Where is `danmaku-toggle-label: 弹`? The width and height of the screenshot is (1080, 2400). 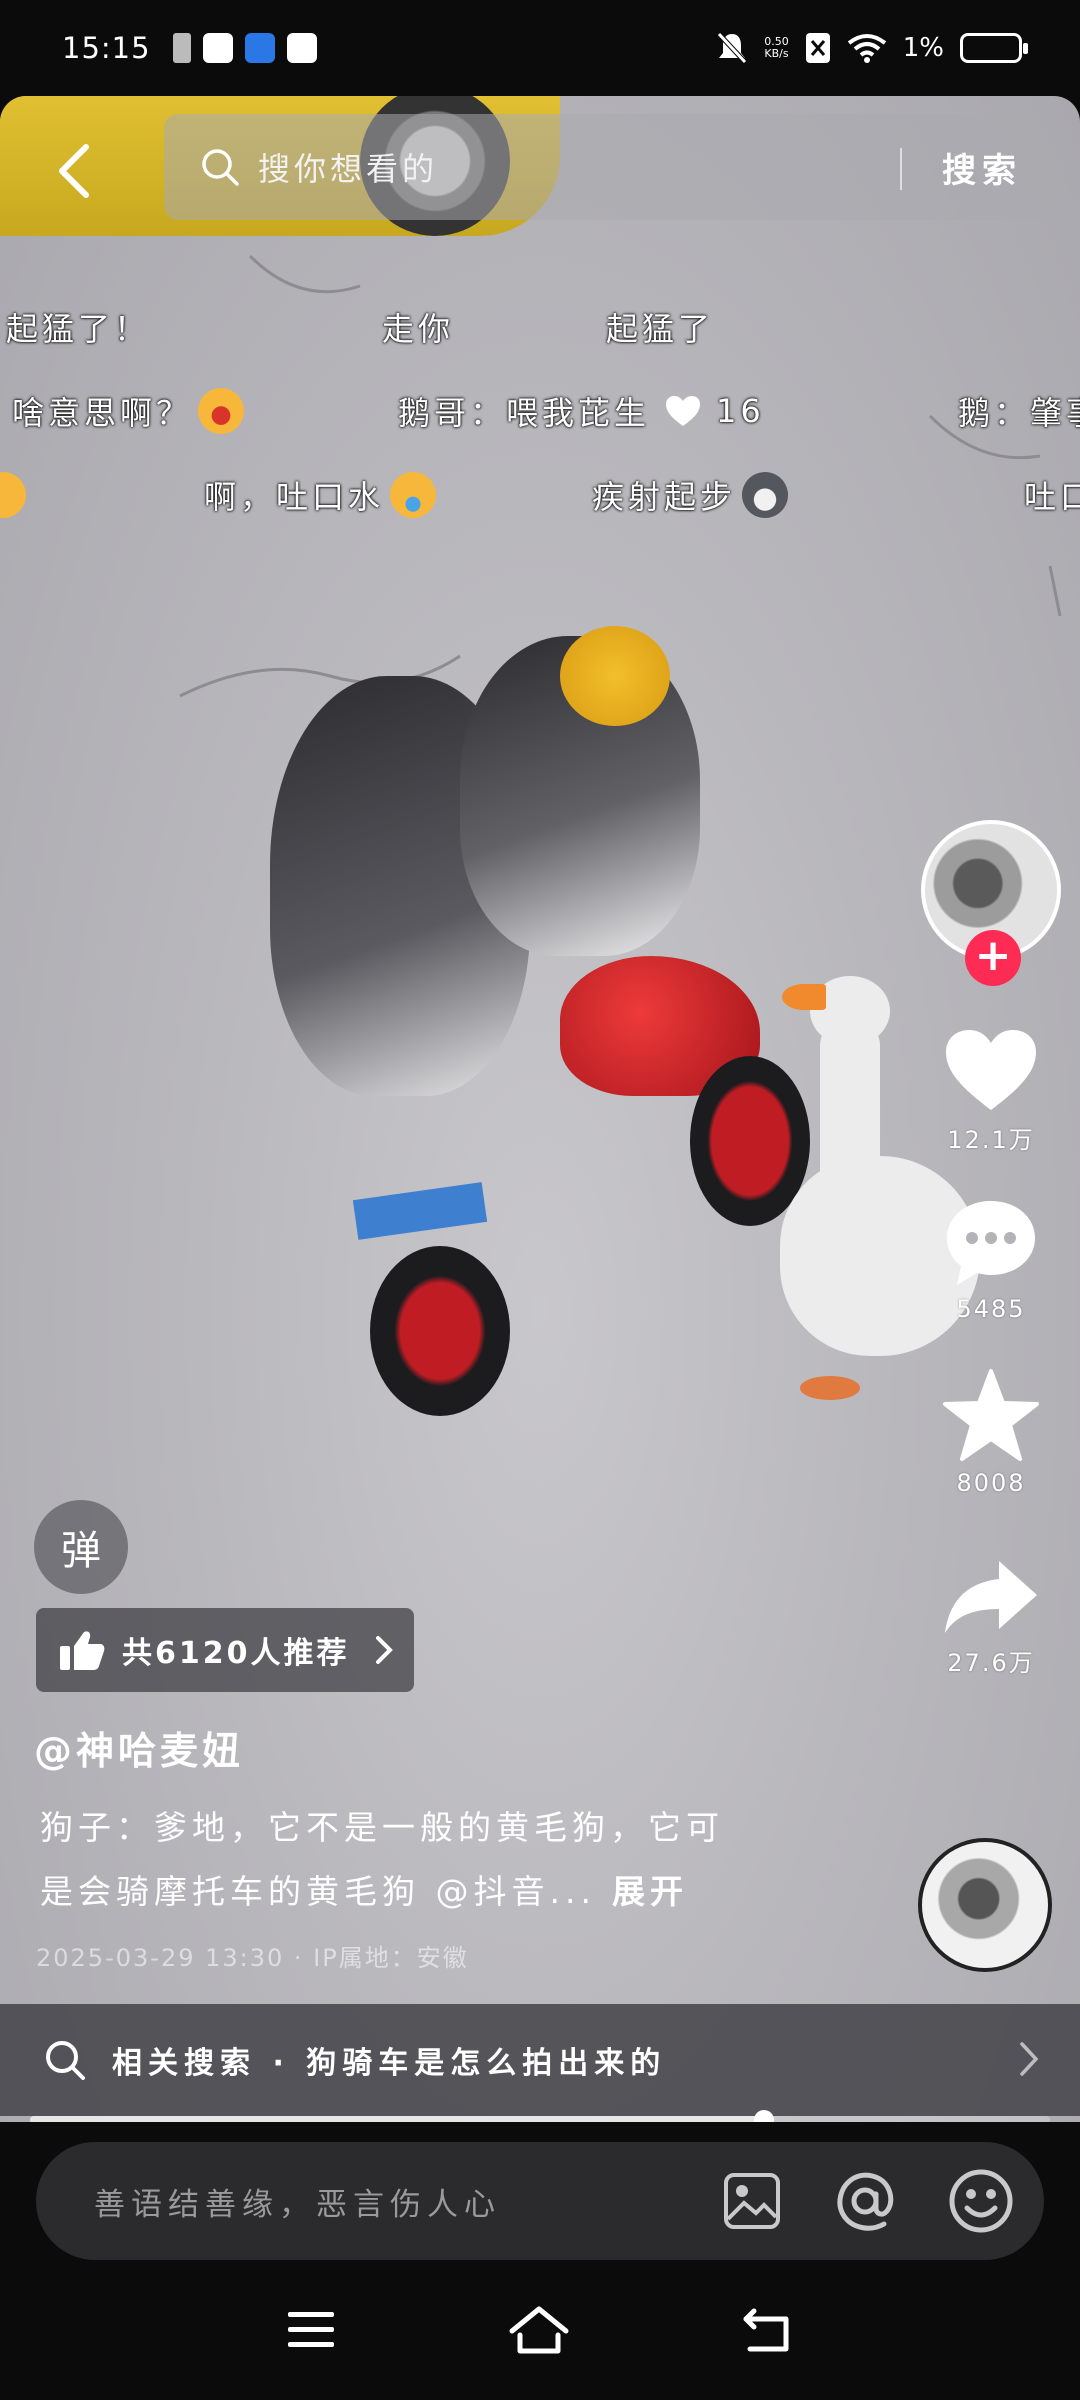 danmaku-toggle-label: 弹 is located at coordinates (81, 1551).